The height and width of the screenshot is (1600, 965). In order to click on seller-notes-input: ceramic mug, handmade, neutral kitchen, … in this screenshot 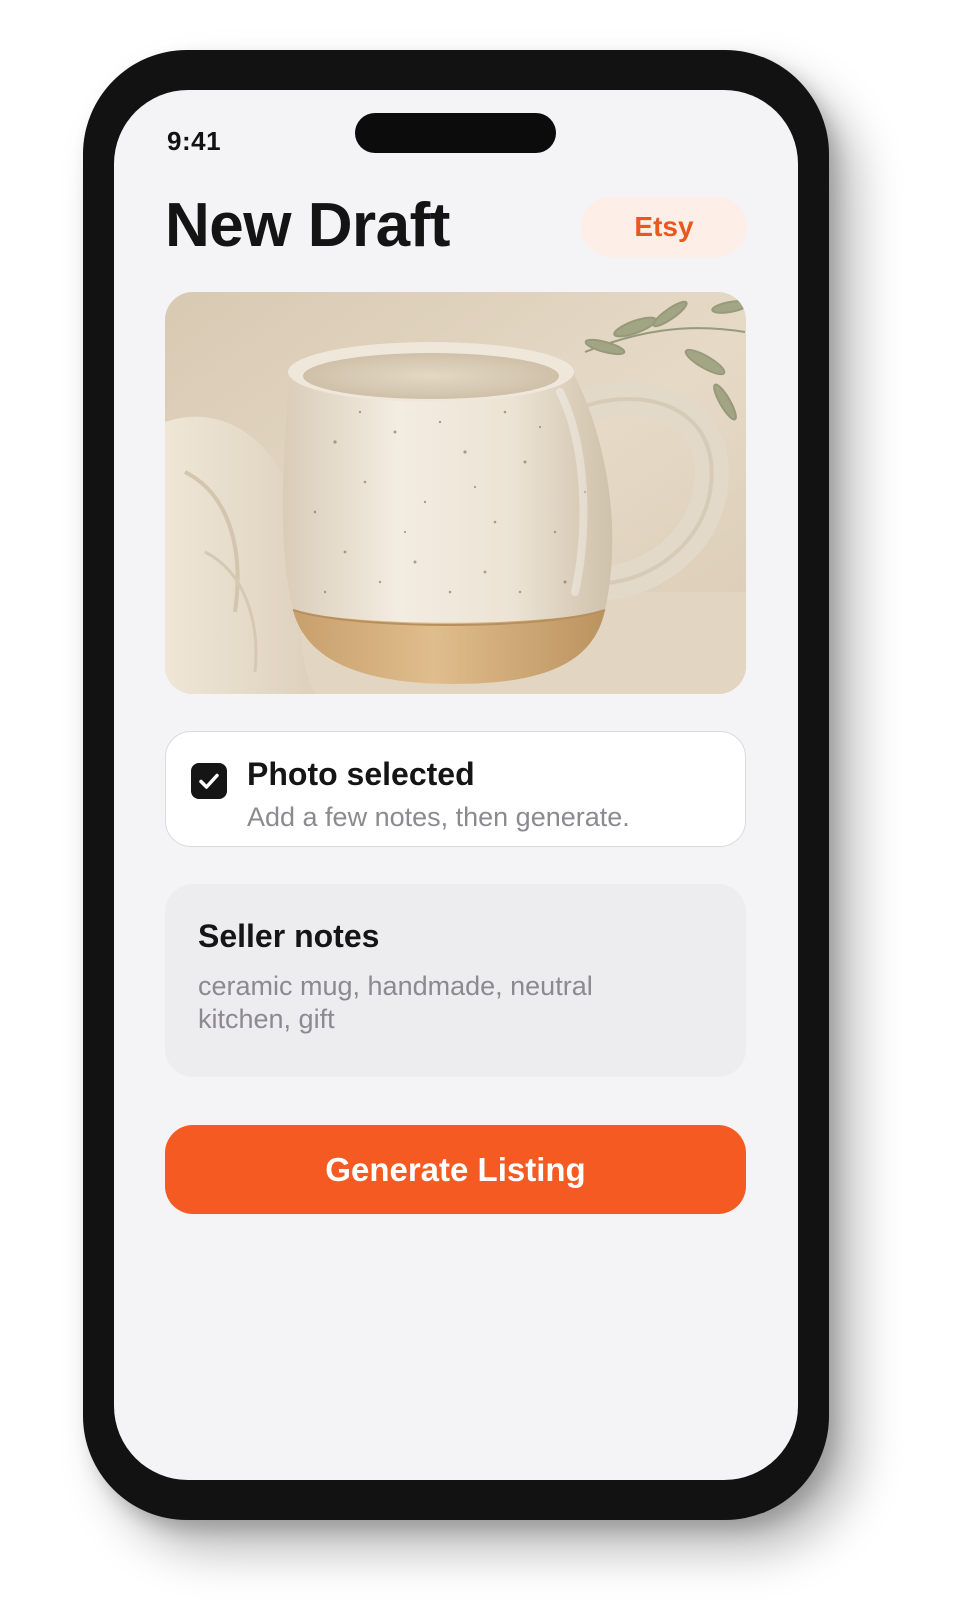, I will do `click(433, 1005)`.